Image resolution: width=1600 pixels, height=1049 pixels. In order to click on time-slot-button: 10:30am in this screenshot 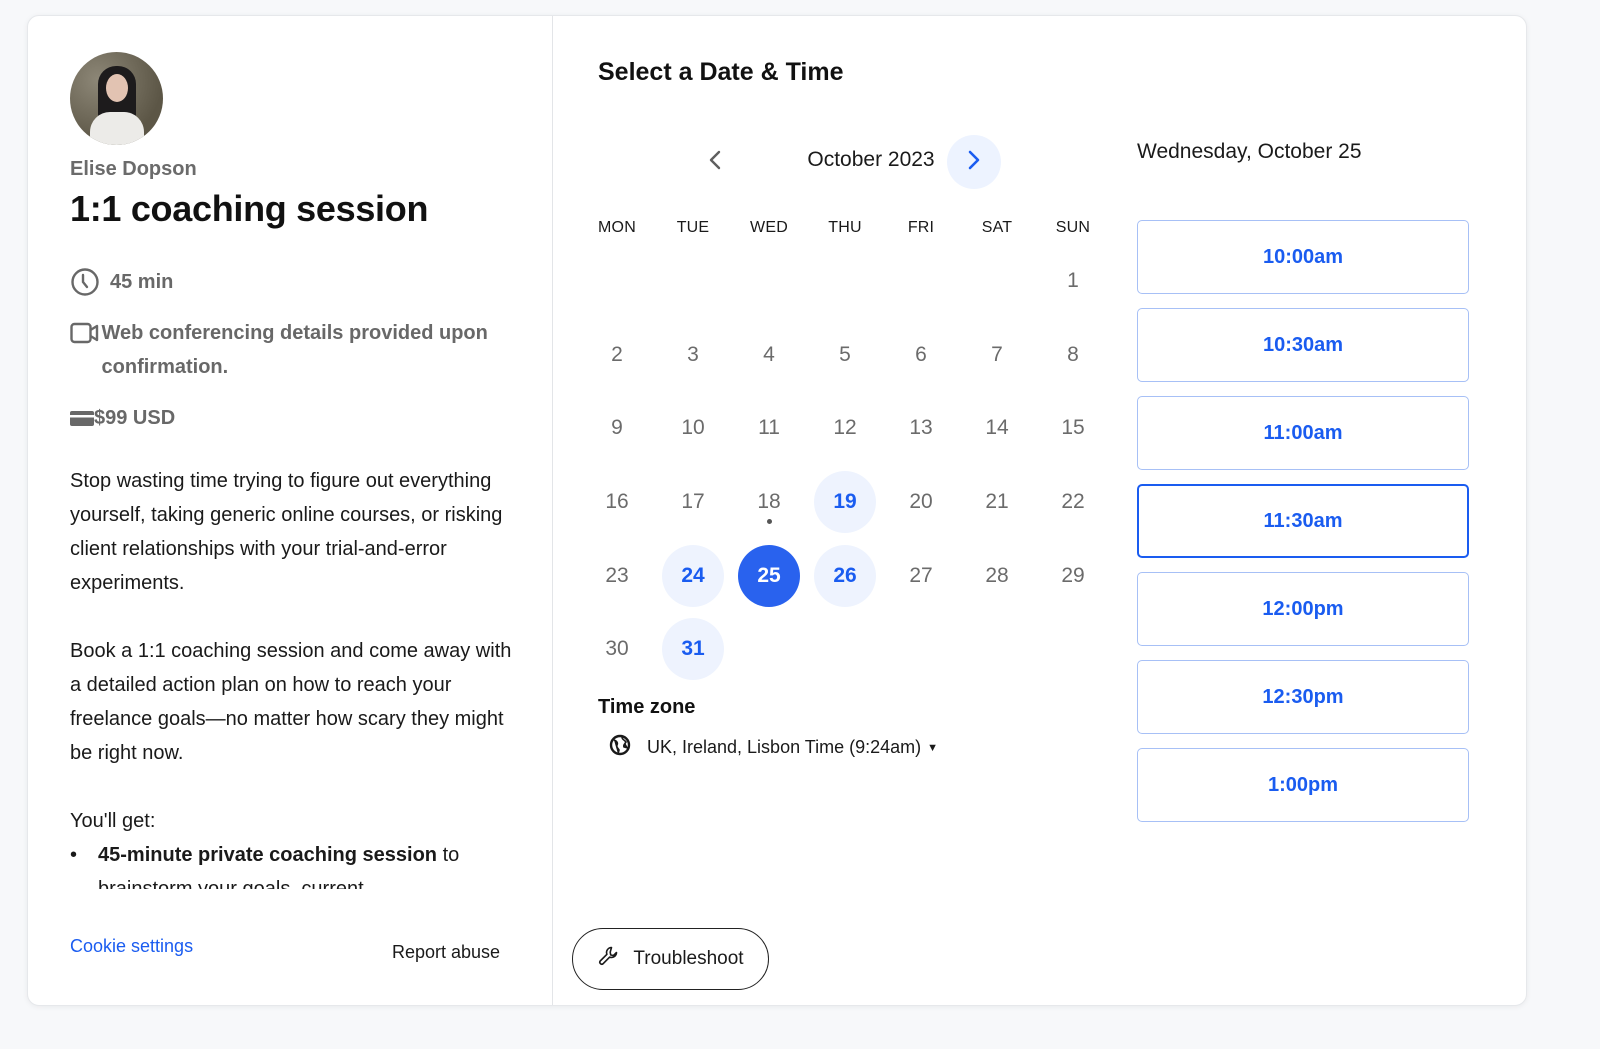, I will do `click(1303, 345)`.